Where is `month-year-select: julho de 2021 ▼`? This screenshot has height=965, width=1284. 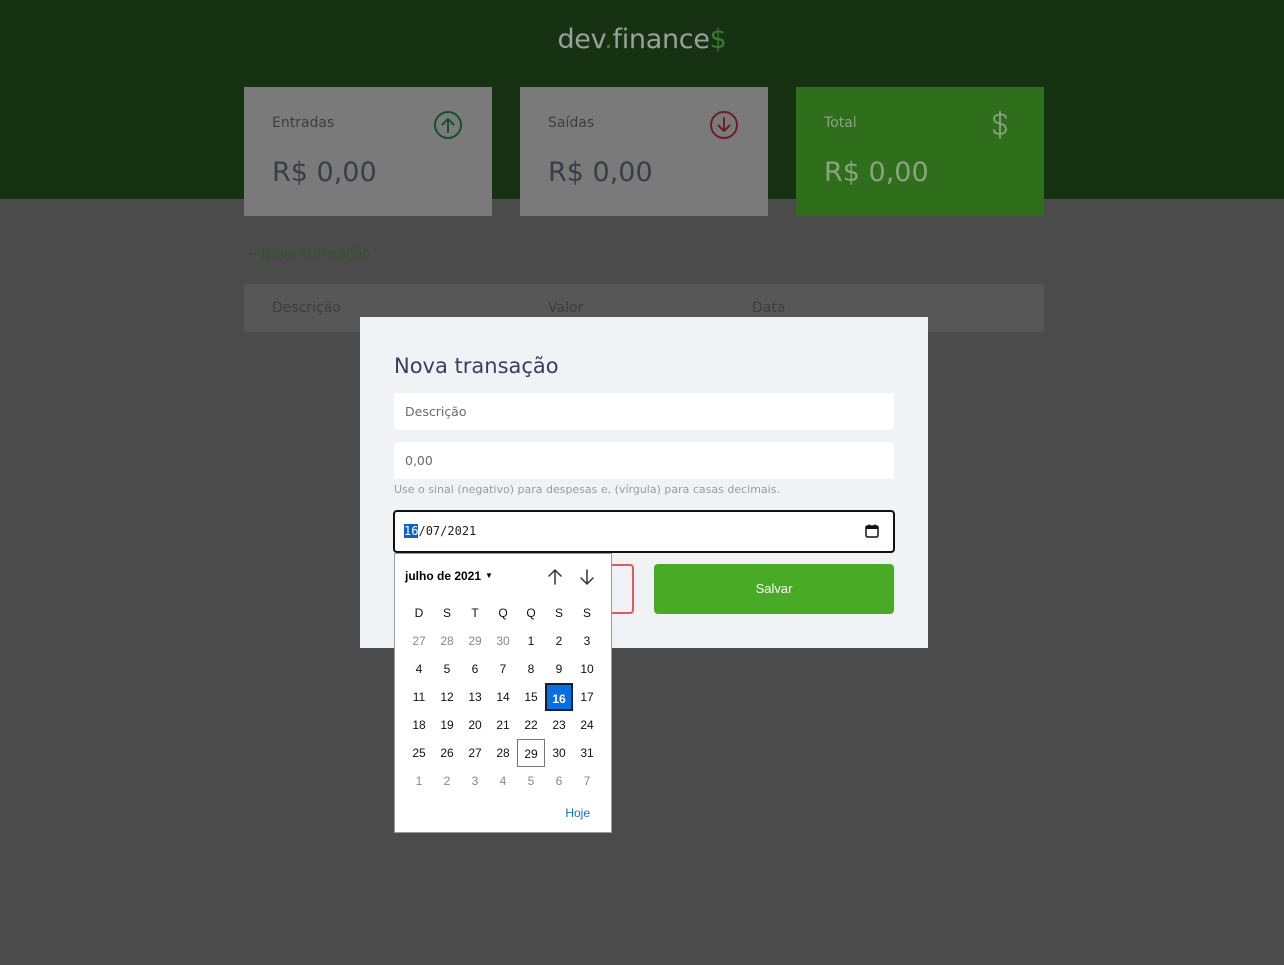
month-year-select: julho de 2021 ▼ is located at coordinates (449, 576).